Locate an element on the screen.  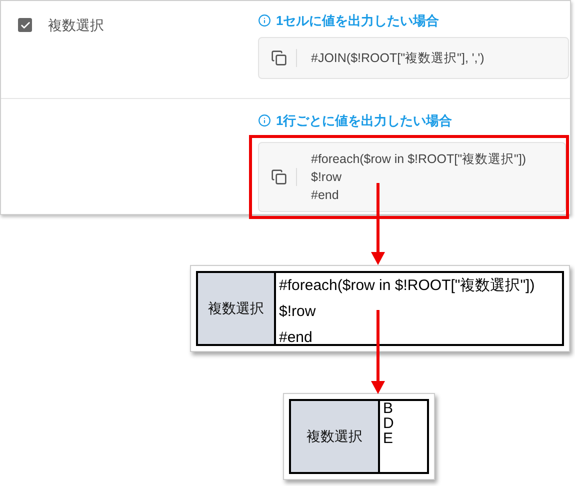
checkbox is located at coordinates (25, 25).